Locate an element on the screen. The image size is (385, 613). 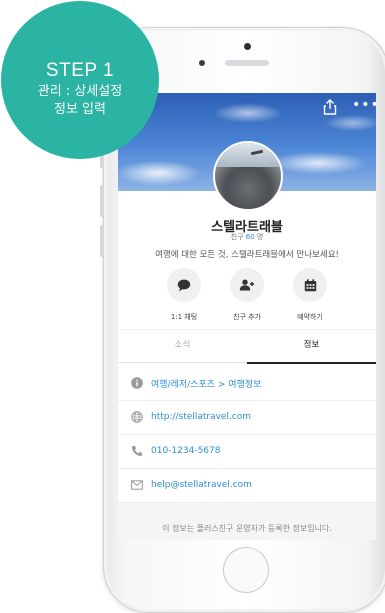
tab-news: 소식 is located at coordinates (182, 346).